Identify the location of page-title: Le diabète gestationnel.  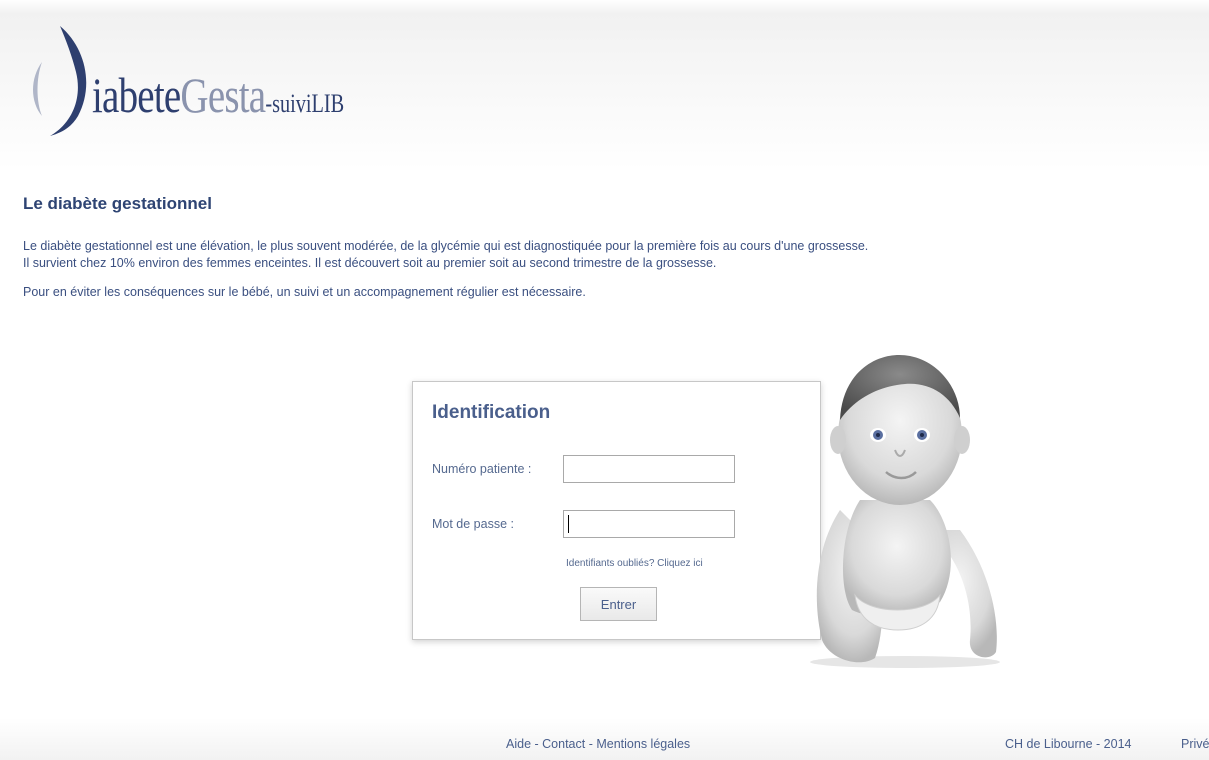
(117, 203).